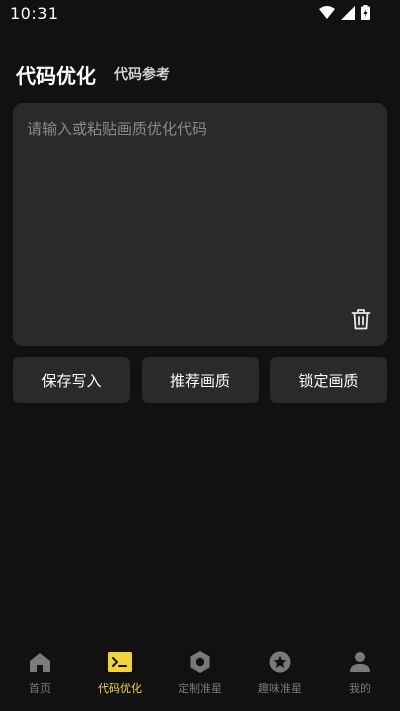 The image size is (400, 711). What do you see at coordinates (327, 14) in the screenshot?
I see `wifi-icon` at bounding box center [327, 14].